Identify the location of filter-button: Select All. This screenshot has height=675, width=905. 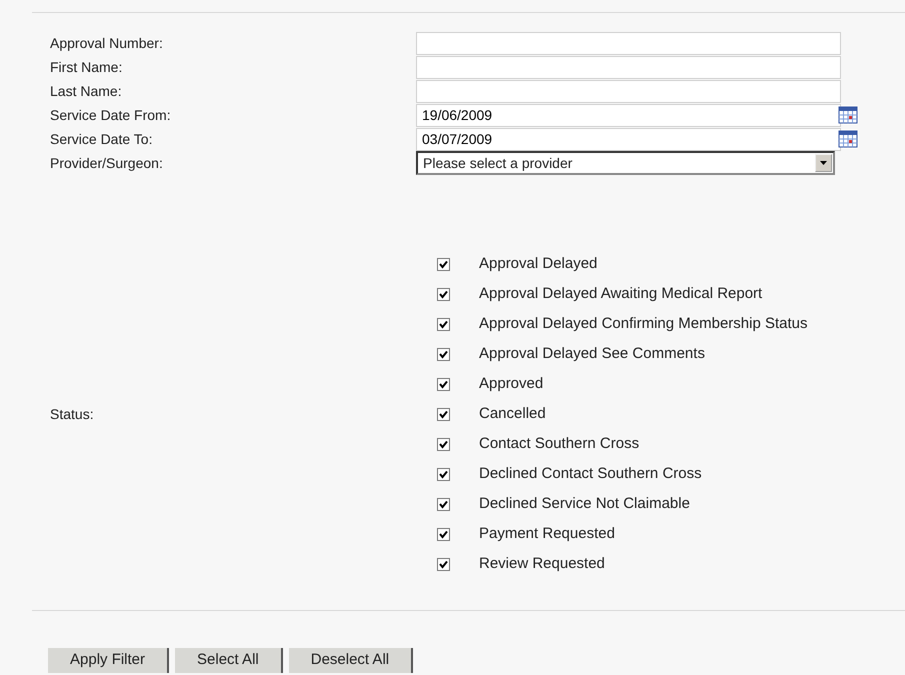
(229, 660).